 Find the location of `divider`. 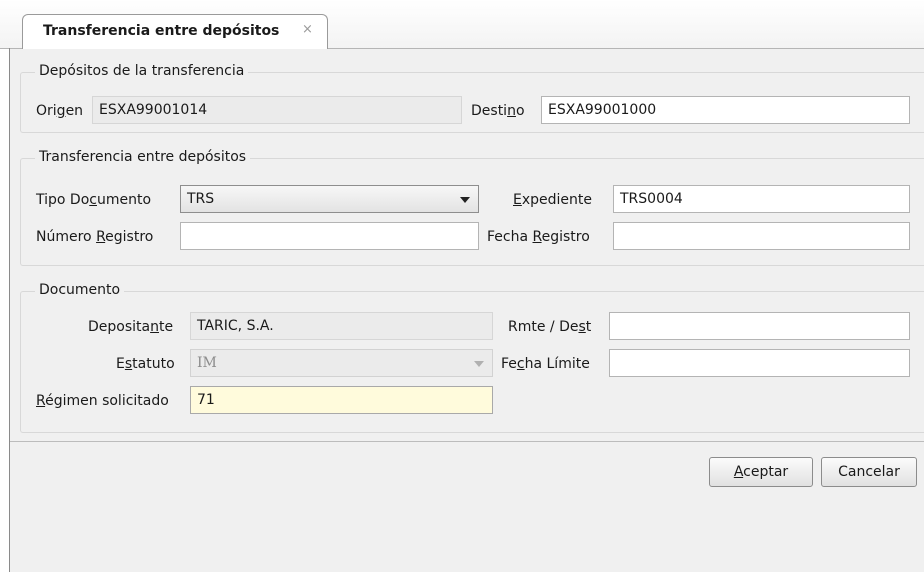

divider is located at coordinates (467, 441).